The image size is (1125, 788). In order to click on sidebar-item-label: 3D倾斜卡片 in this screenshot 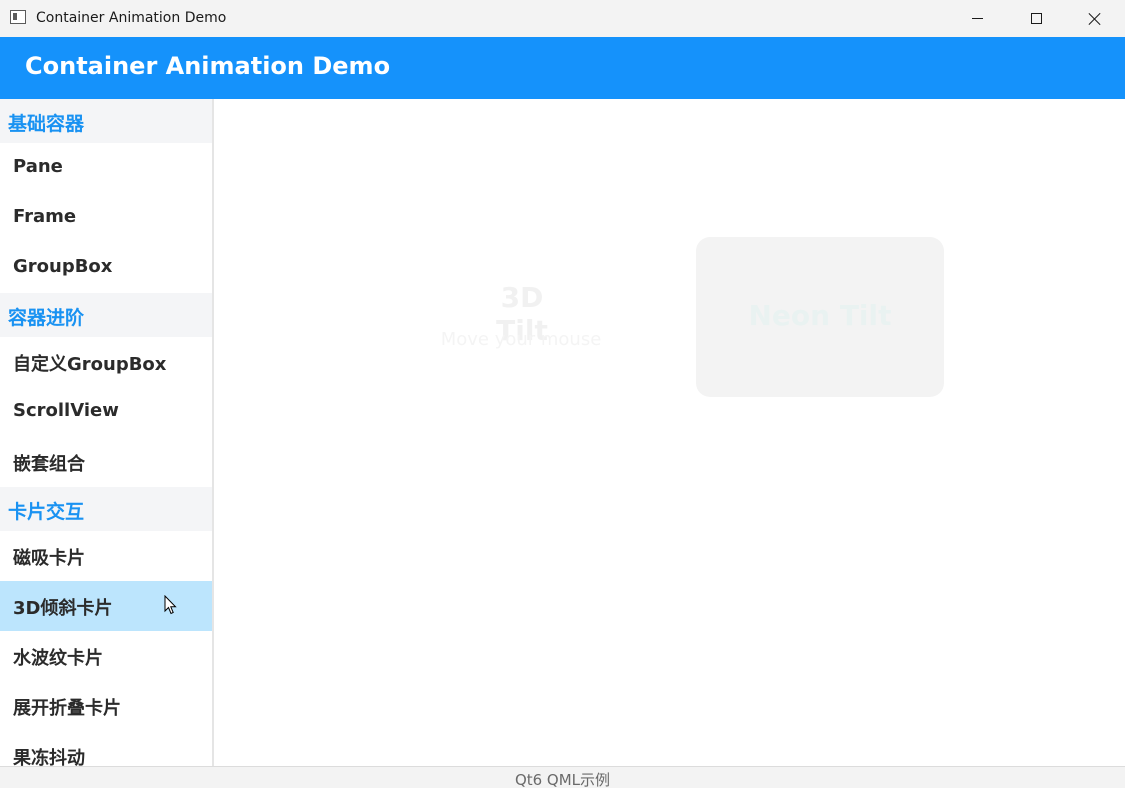, I will do `click(63, 608)`.